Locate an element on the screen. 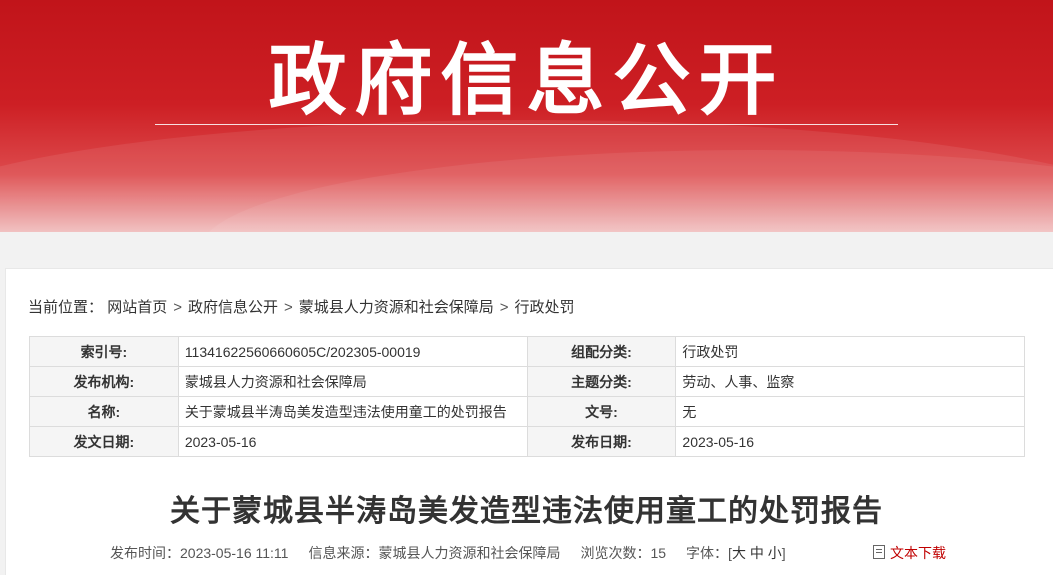  source-value: 蒙城县人力资源和社会保障局 is located at coordinates (469, 553).